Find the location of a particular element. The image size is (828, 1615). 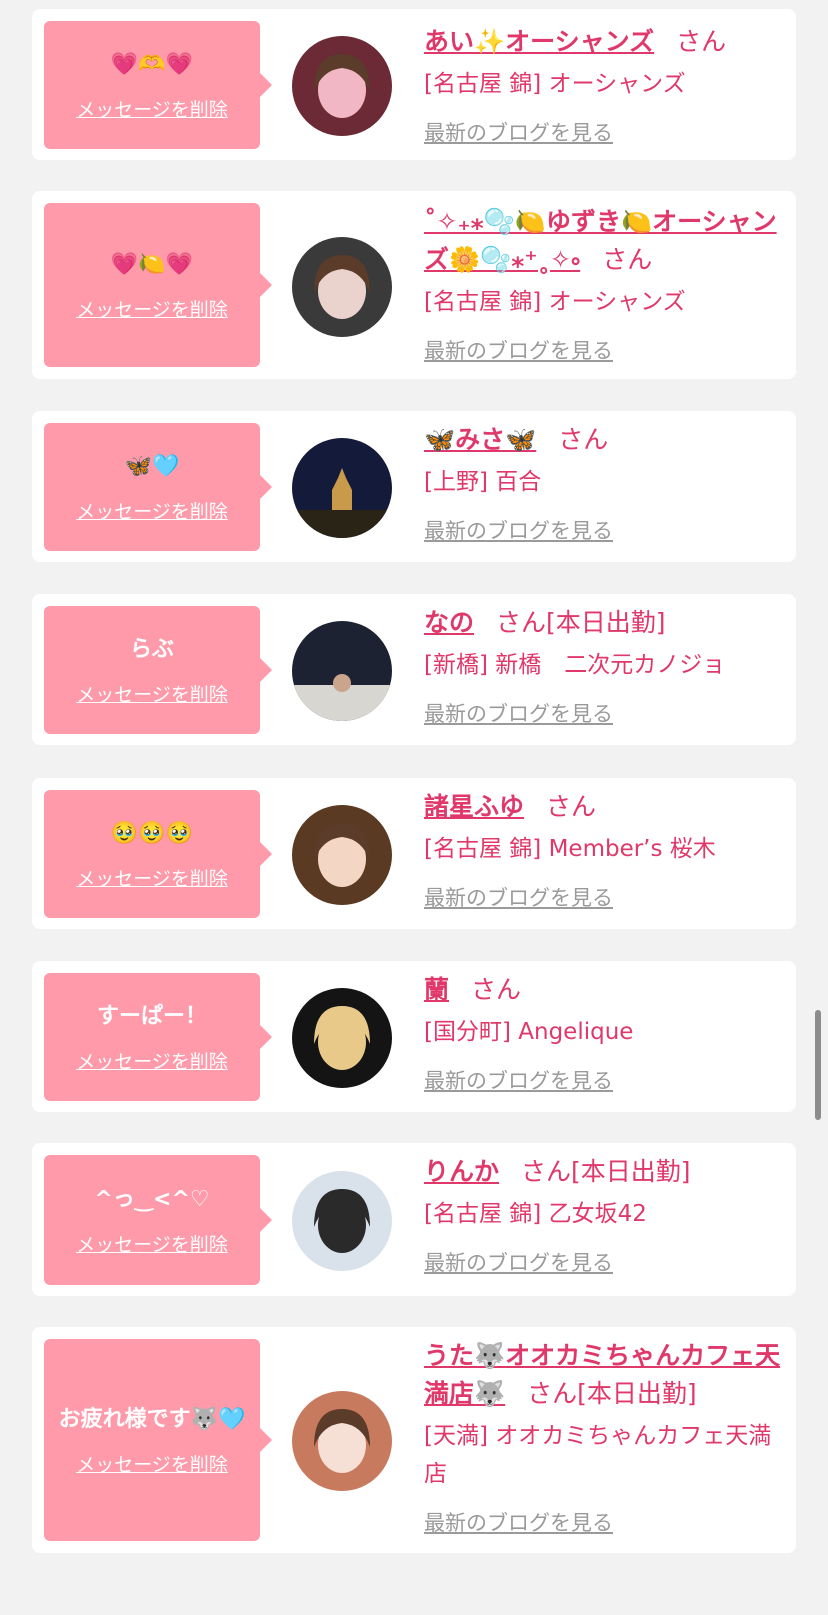

cast-info: あい✨オーシャンズ さん [名古屋 錦] オーシャンズ最新のブログを見る is located at coordinates (604, 85).